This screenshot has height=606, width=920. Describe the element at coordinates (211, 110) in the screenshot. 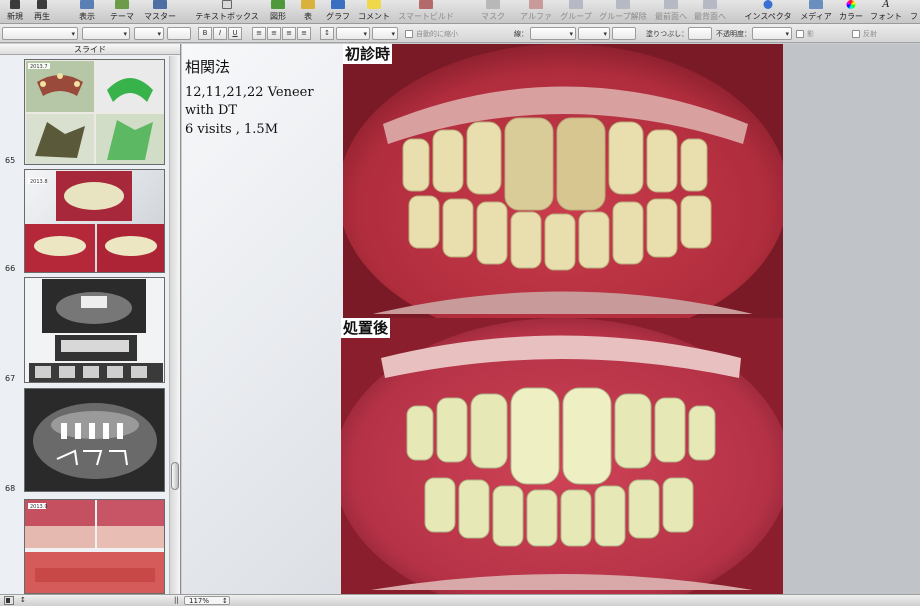

I see `slide-body-line: with DT` at that location.